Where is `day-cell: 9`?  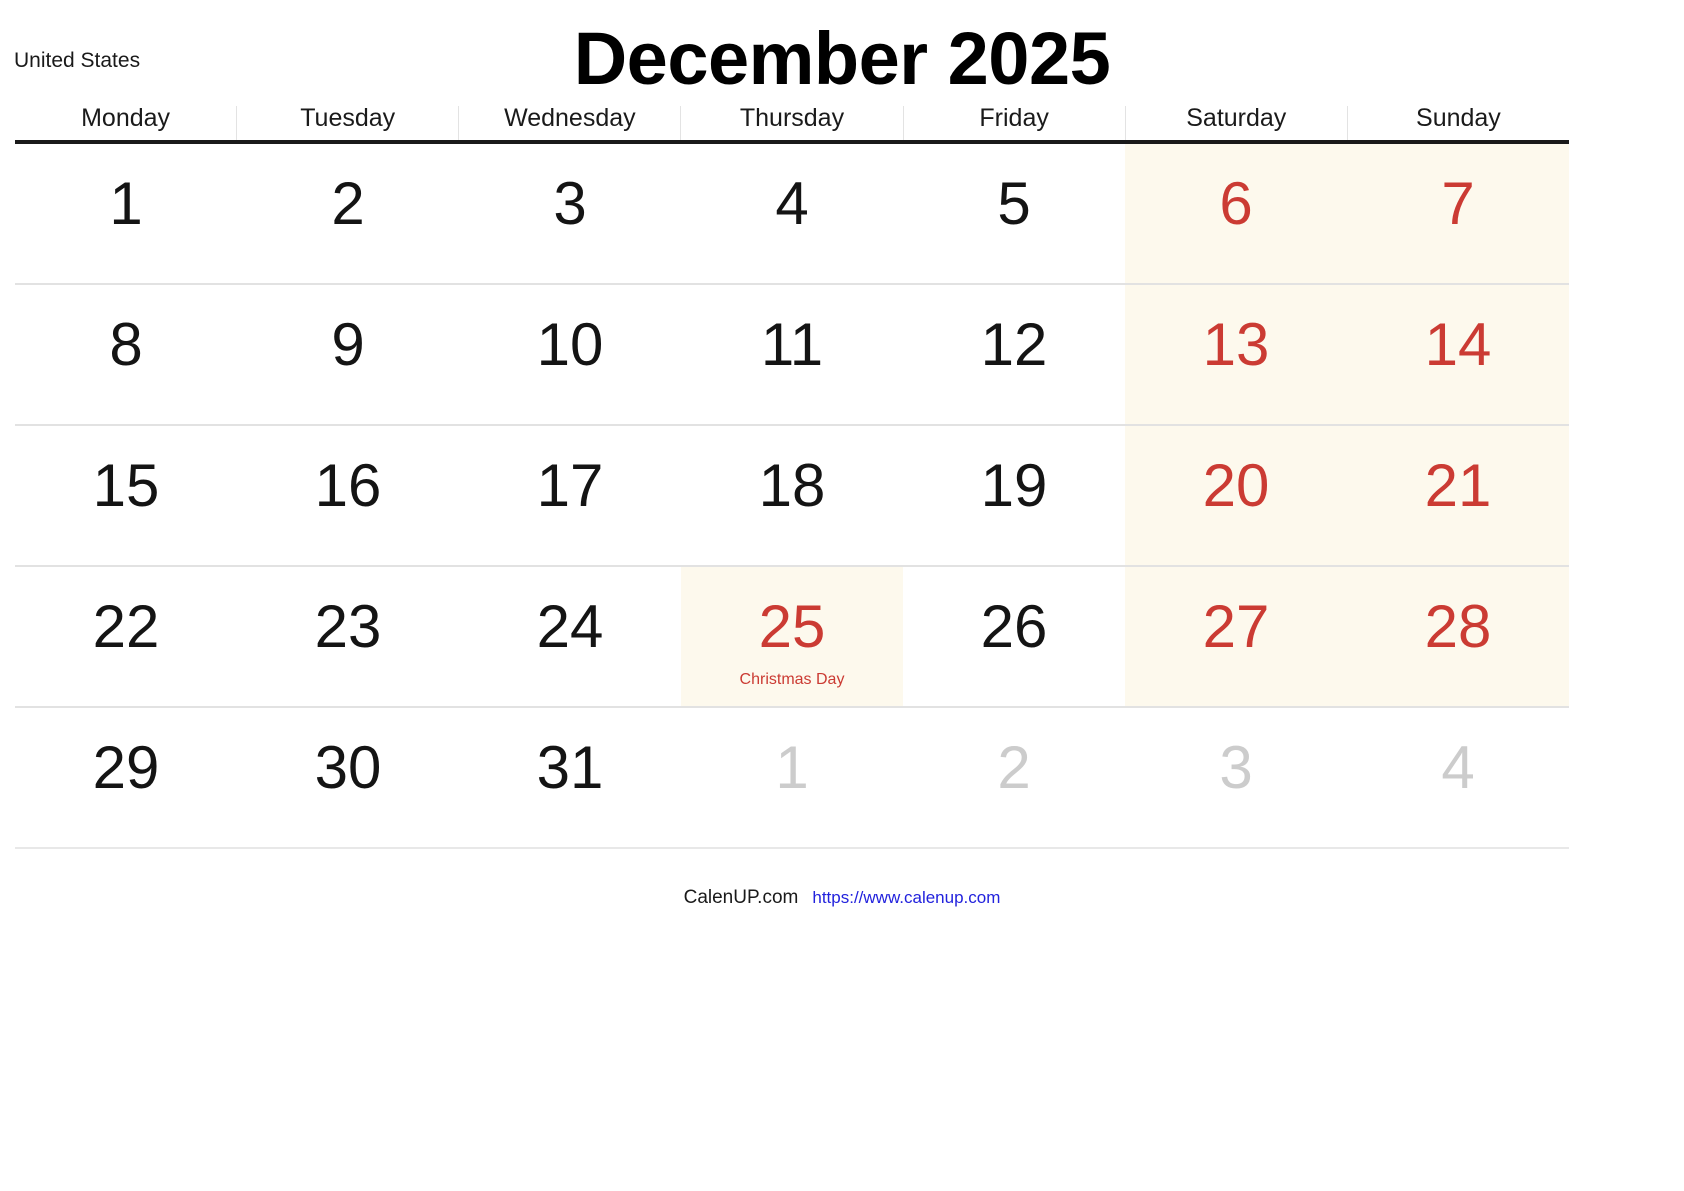
day-cell: 9 is located at coordinates (348, 354).